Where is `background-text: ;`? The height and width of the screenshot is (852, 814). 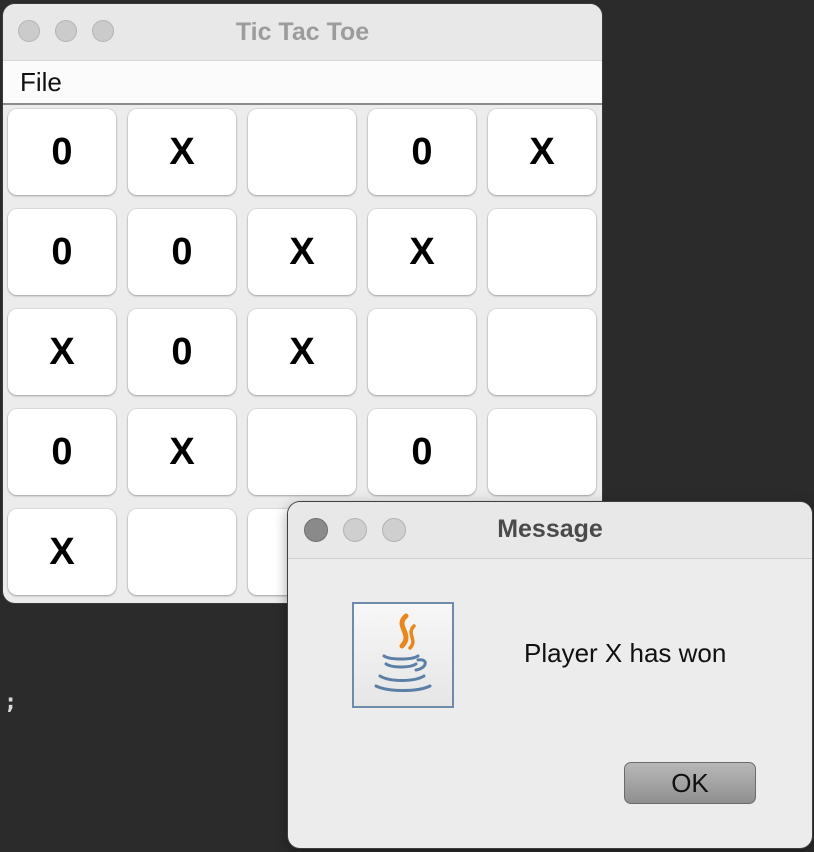 background-text: ; is located at coordinates (11, 702).